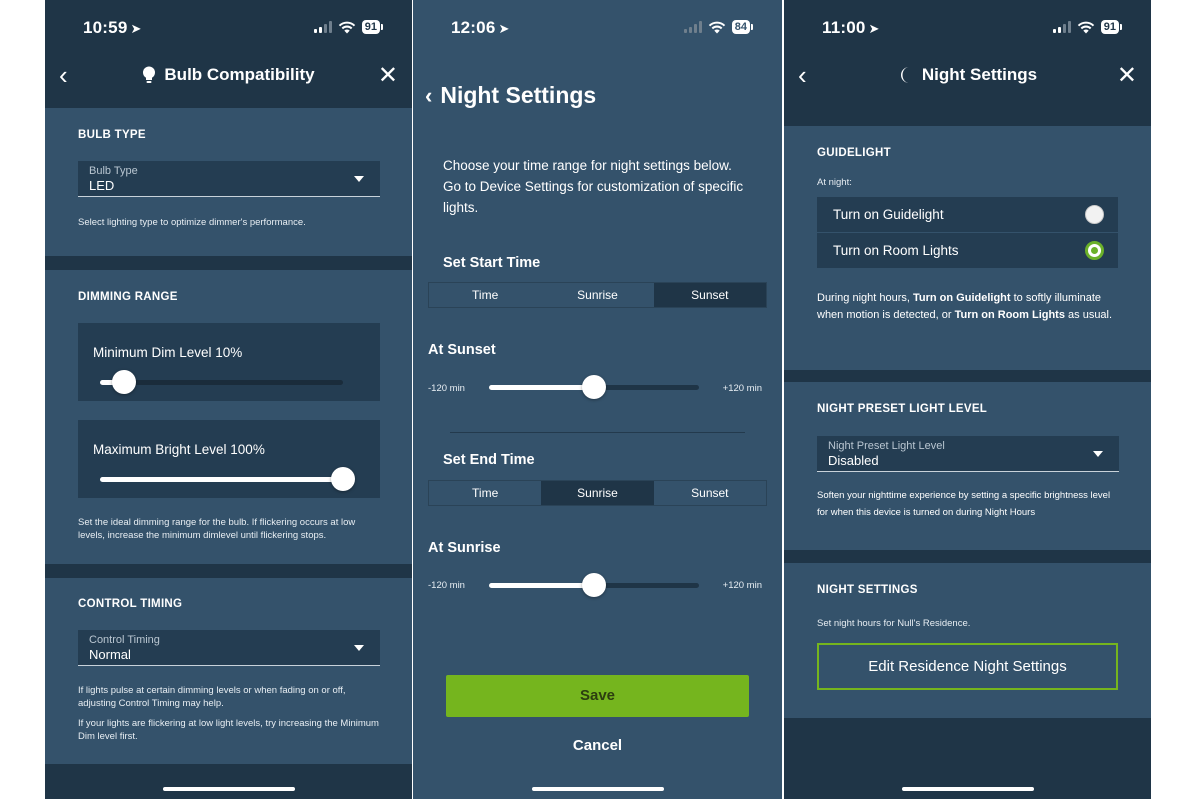  Describe the element at coordinates (968, 454) in the screenshot. I see `night-preset-dropdown: Night Preset Light Level Disabled` at that location.